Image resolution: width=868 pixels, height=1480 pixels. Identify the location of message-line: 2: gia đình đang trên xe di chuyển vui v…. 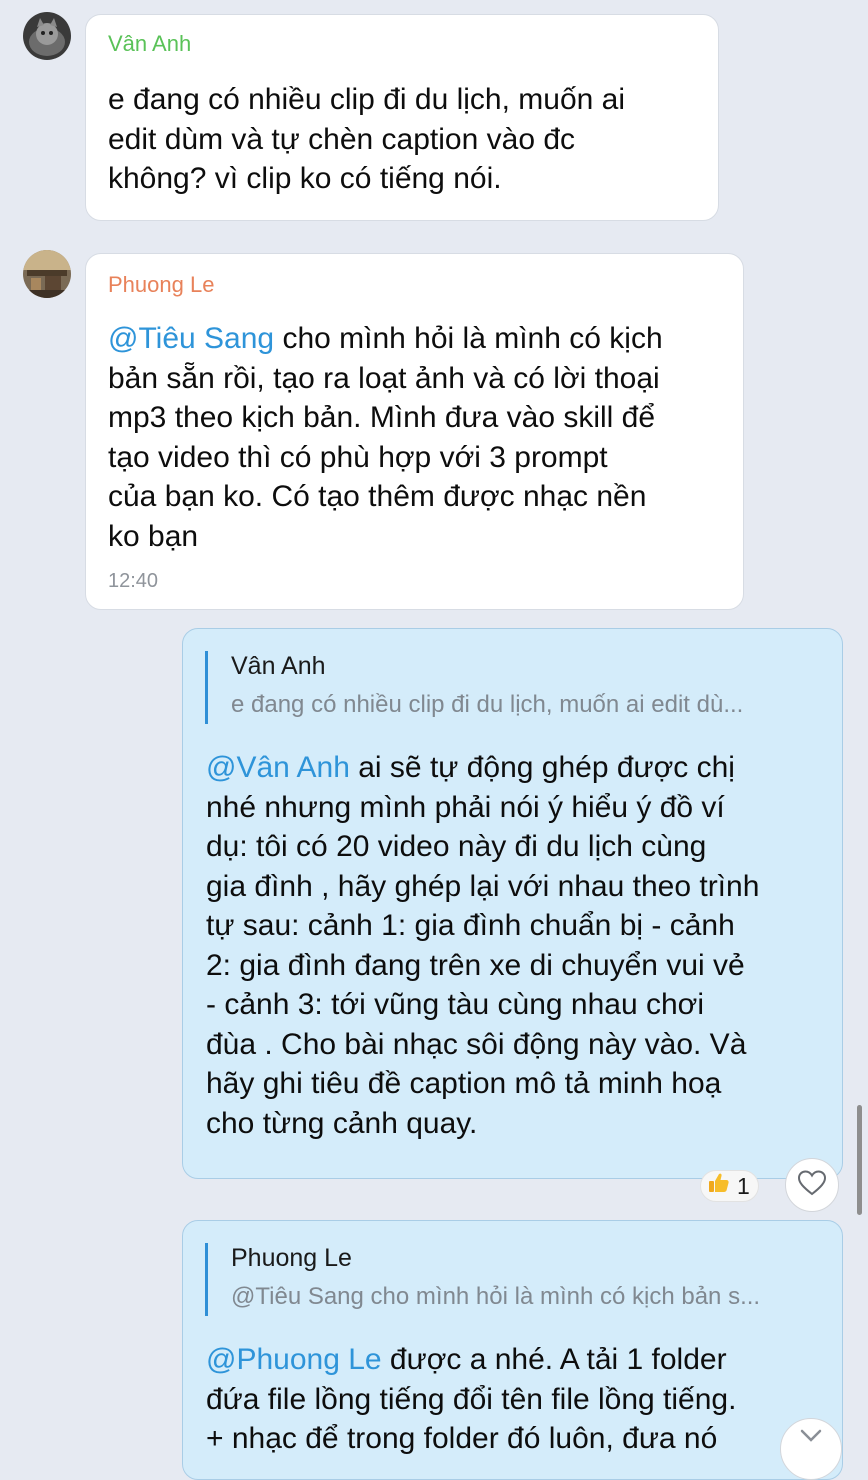
(475, 965).